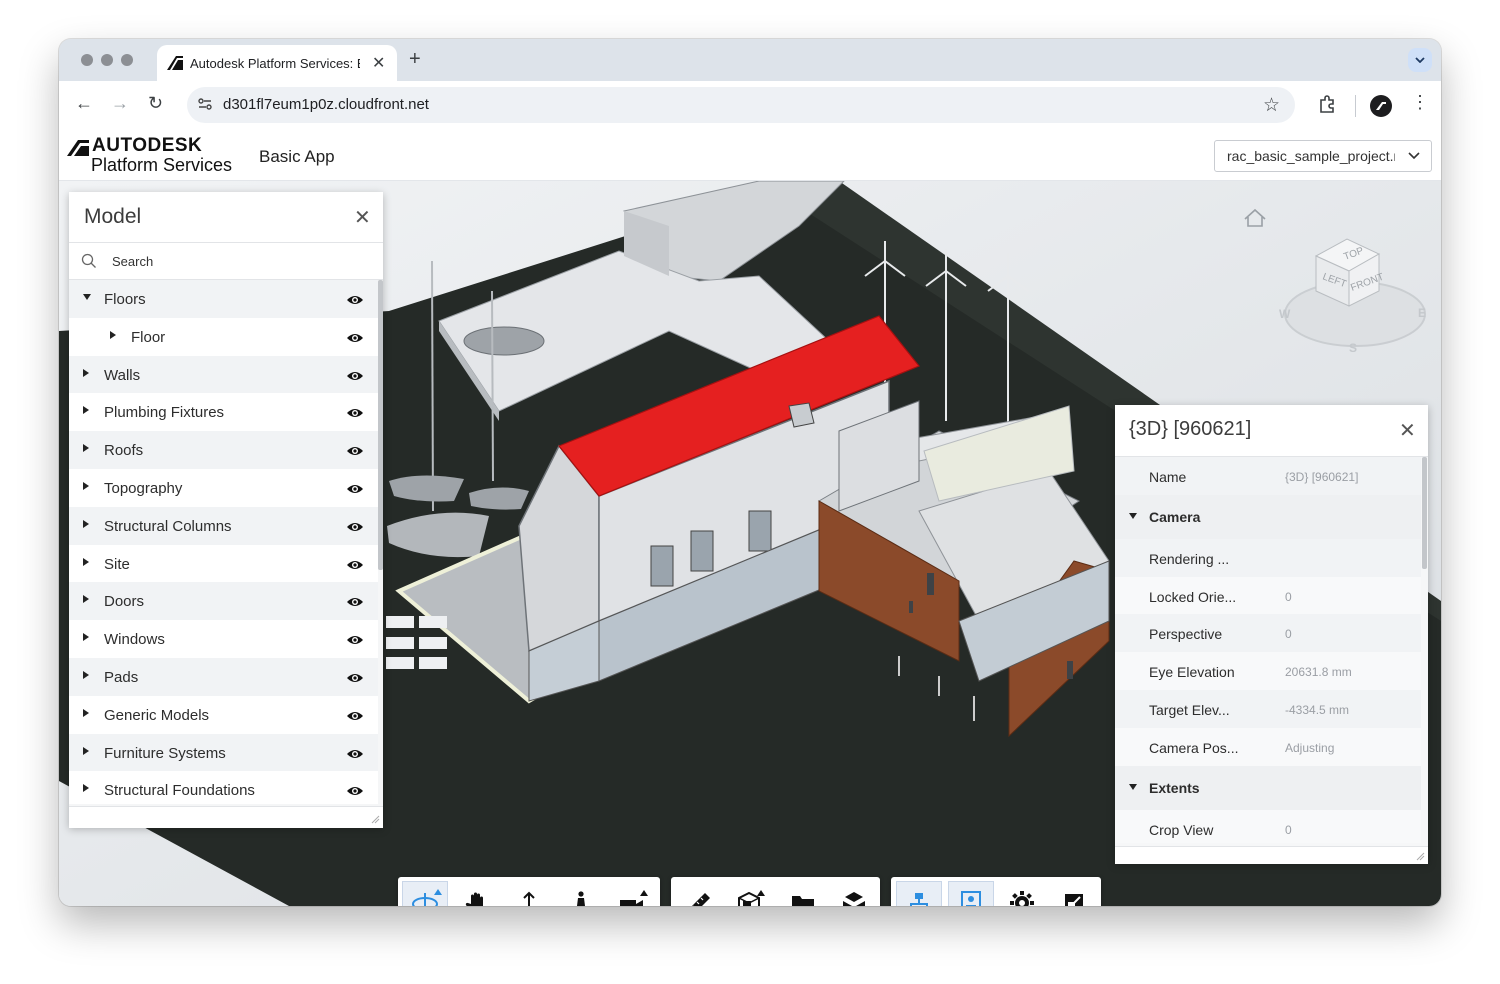 This screenshot has width=1500, height=984. What do you see at coordinates (223, 299) in the screenshot?
I see `tree-item: Floors` at bounding box center [223, 299].